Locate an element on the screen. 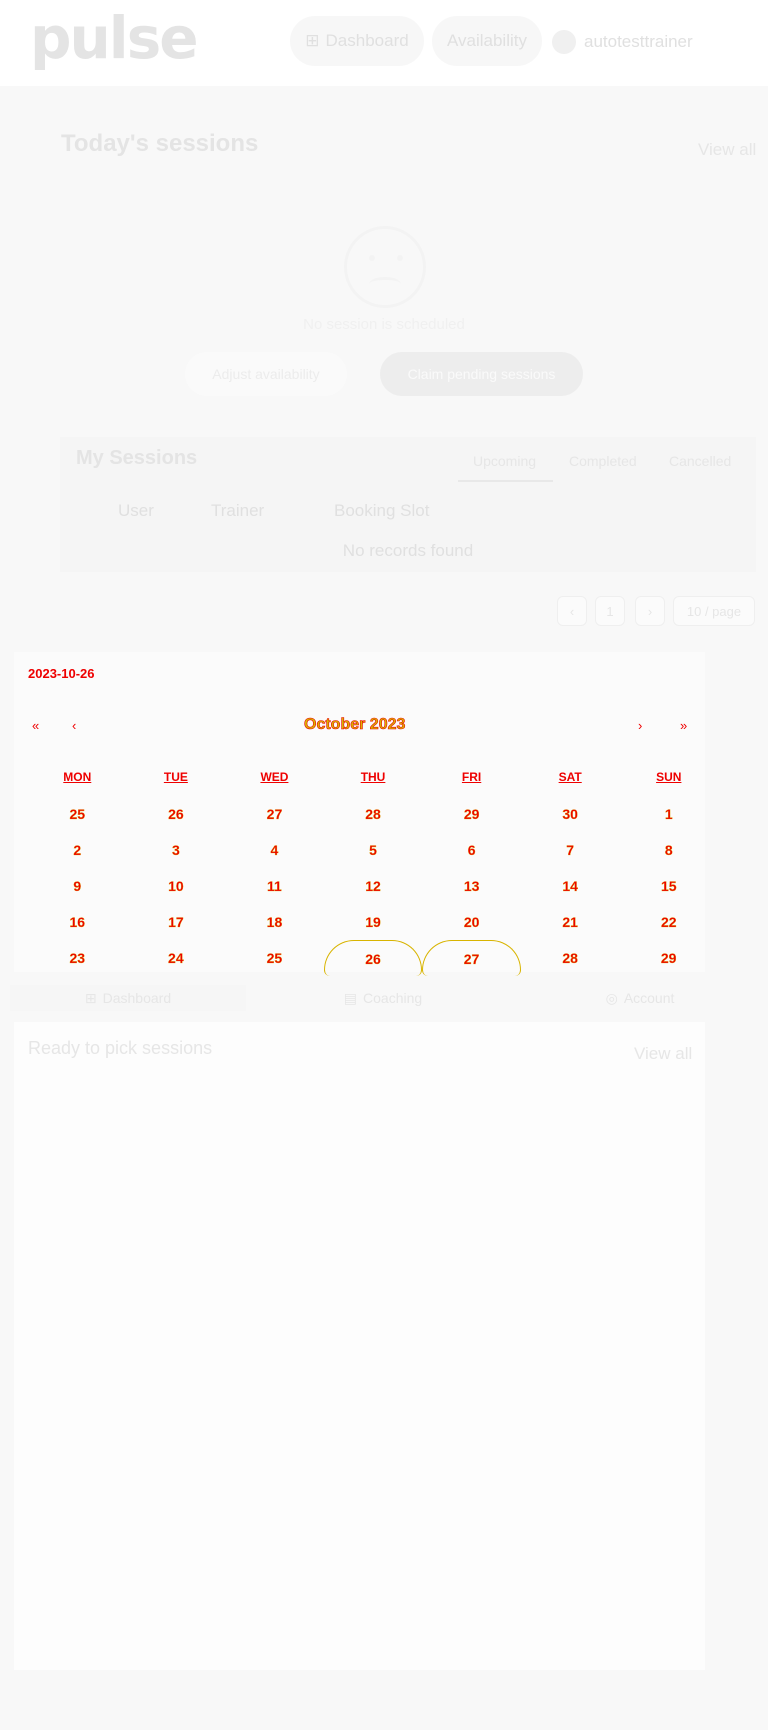 Image resolution: width=768 pixels, height=1730 pixels. nav-availability: Availability is located at coordinates (487, 41).